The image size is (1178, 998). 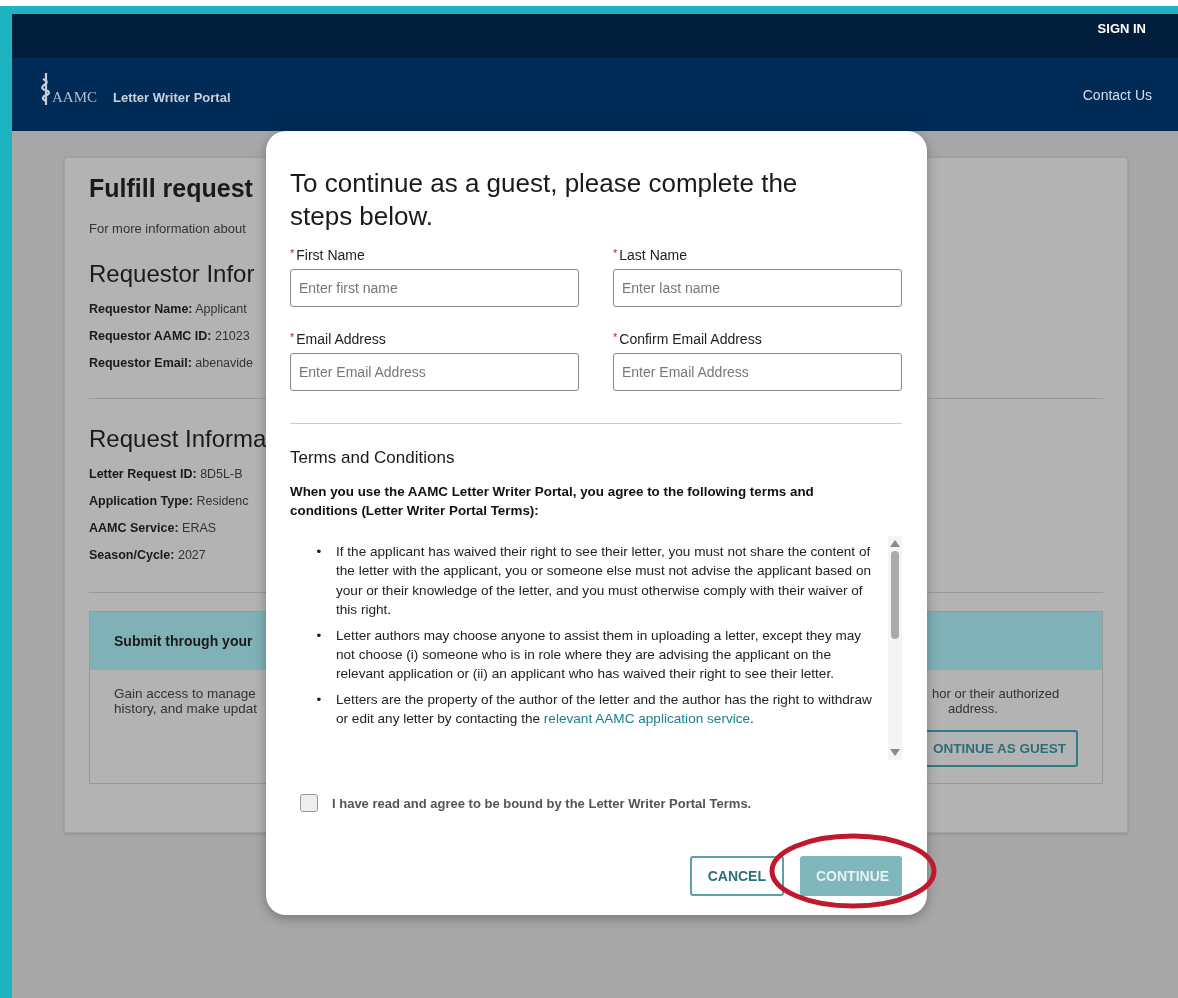 What do you see at coordinates (183, 641) in the screenshot?
I see `submit-heading: Submit through your` at bounding box center [183, 641].